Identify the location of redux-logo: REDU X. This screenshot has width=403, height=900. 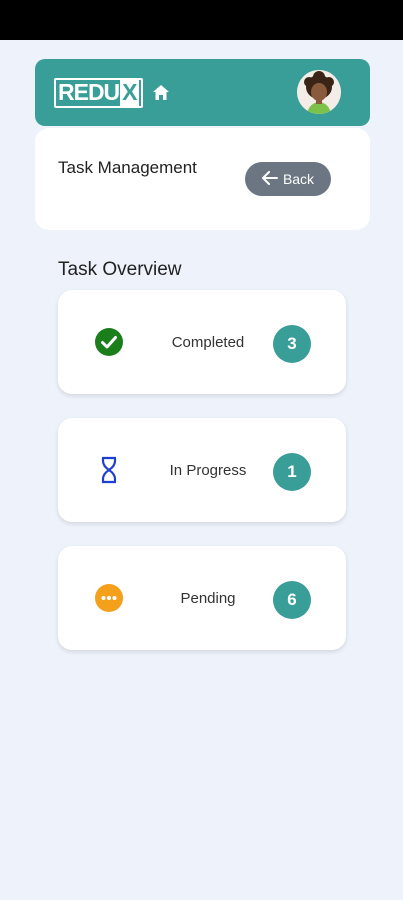
(98, 92).